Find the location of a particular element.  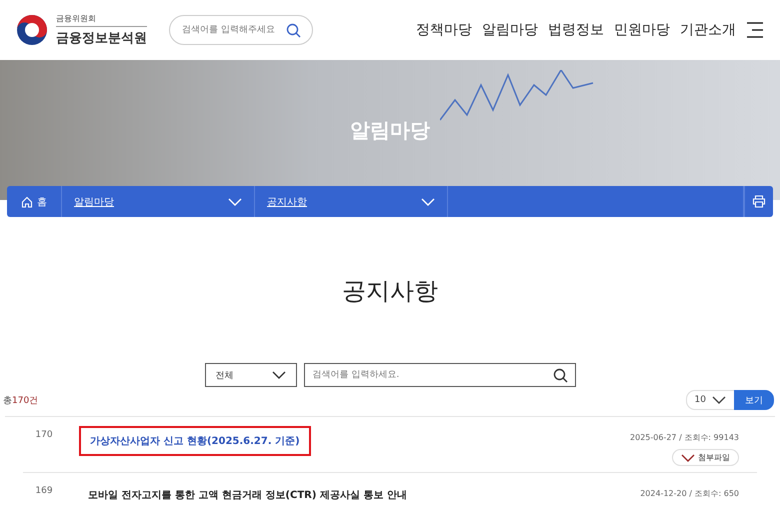

post-meta: 2025-06-27 / 조회수: 99143 is located at coordinates (684, 437).